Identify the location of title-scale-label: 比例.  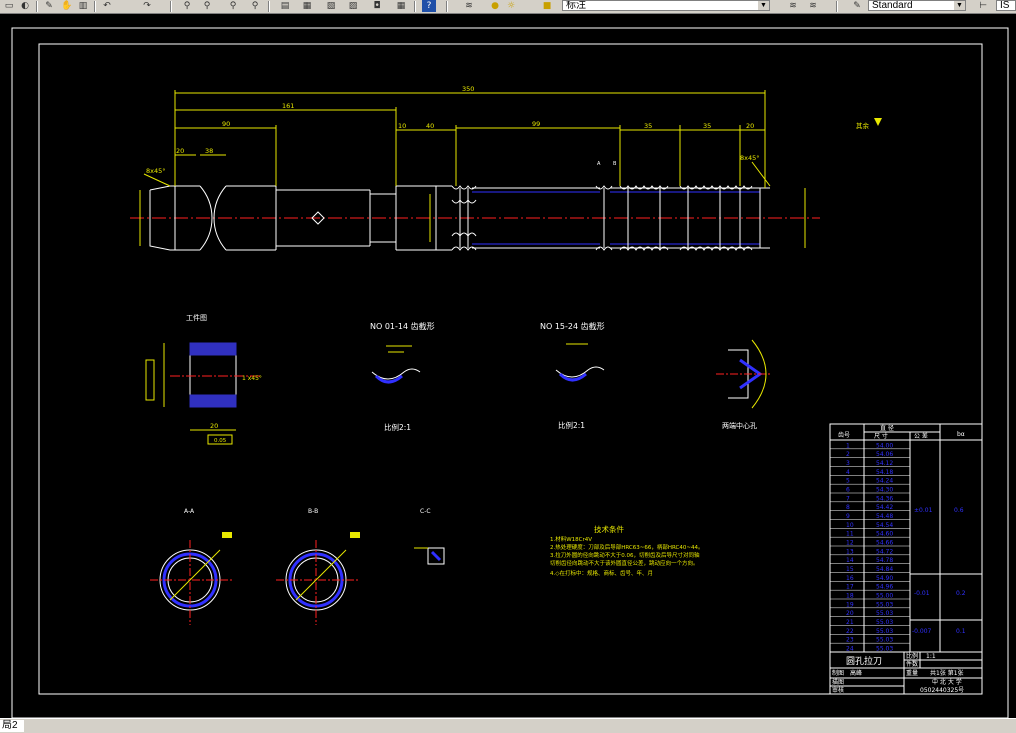
(912, 656).